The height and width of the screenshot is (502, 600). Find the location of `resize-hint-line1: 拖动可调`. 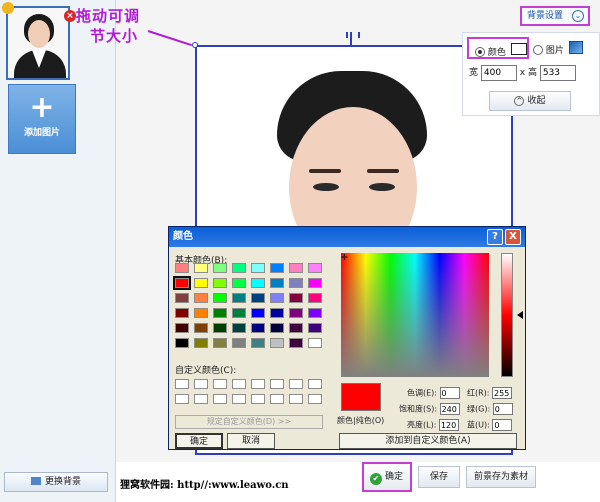

resize-hint-line1: 拖动可调 is located at coordinates (108, 16).